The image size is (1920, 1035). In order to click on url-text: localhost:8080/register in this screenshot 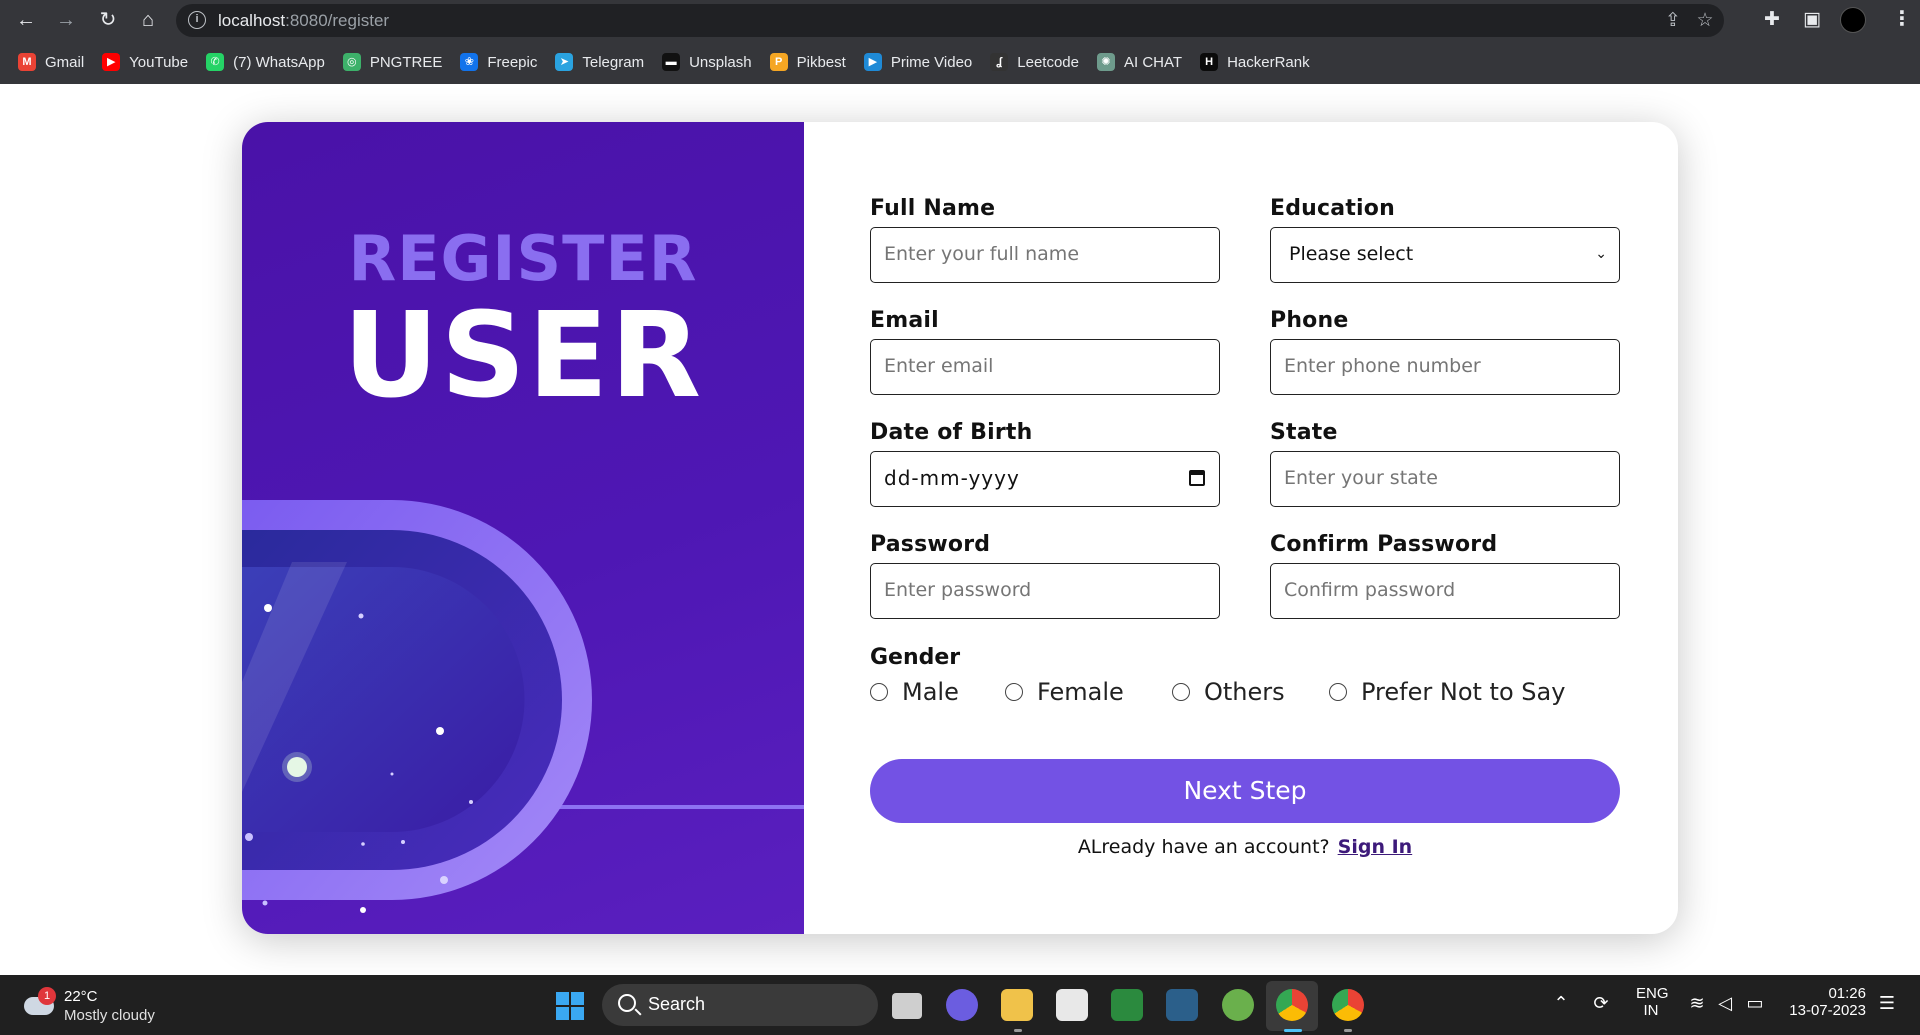, I will do `click(303, 21)`.